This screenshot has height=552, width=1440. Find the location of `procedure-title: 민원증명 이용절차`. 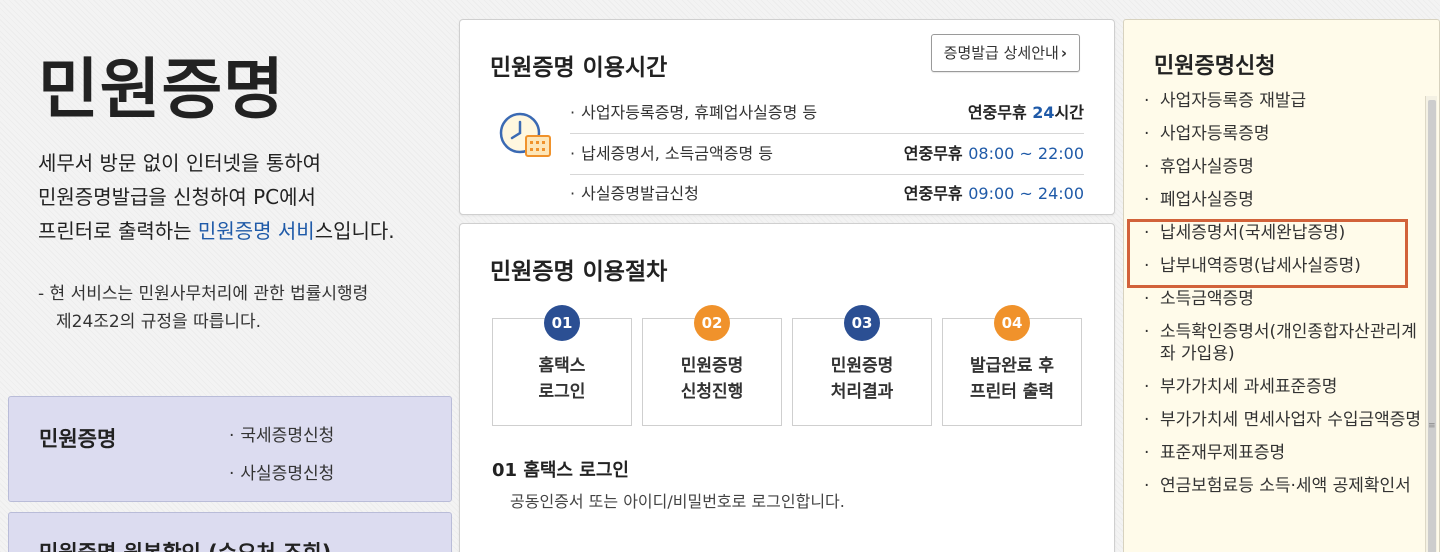

procedure-title: 민원증명 이용절차 is located at coordinates (579, 272).